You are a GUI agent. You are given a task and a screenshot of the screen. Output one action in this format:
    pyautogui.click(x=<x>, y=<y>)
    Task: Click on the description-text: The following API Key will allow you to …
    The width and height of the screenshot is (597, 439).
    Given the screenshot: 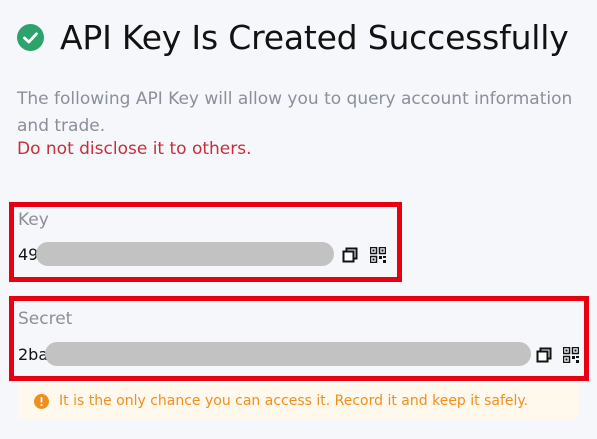 What is the action you would take?
    pyautogui.click(x=295, y=112)
    